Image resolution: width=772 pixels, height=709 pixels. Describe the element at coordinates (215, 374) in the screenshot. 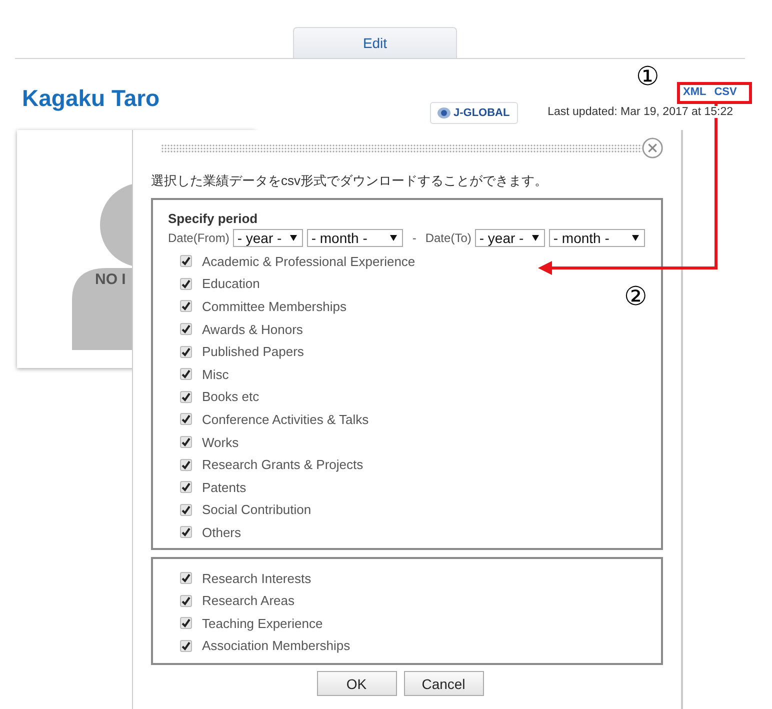

I see `checkbox-label: Misc` at that location.